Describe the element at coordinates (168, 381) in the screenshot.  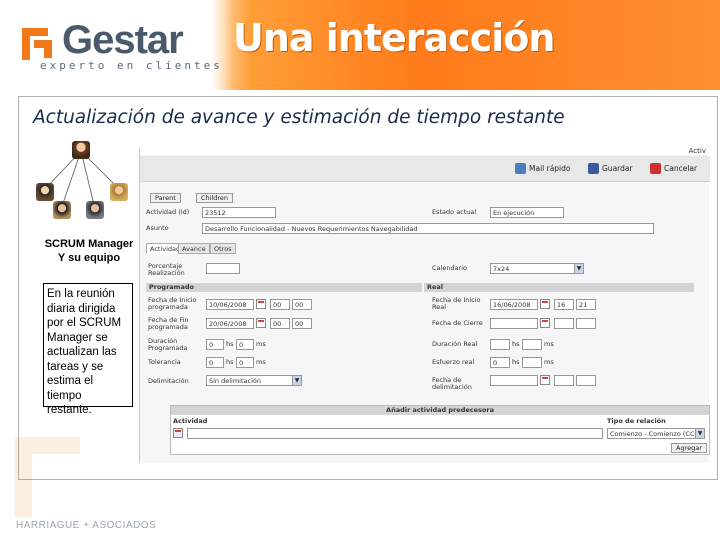
I see `delimitation-label: Delimitación` at that location.